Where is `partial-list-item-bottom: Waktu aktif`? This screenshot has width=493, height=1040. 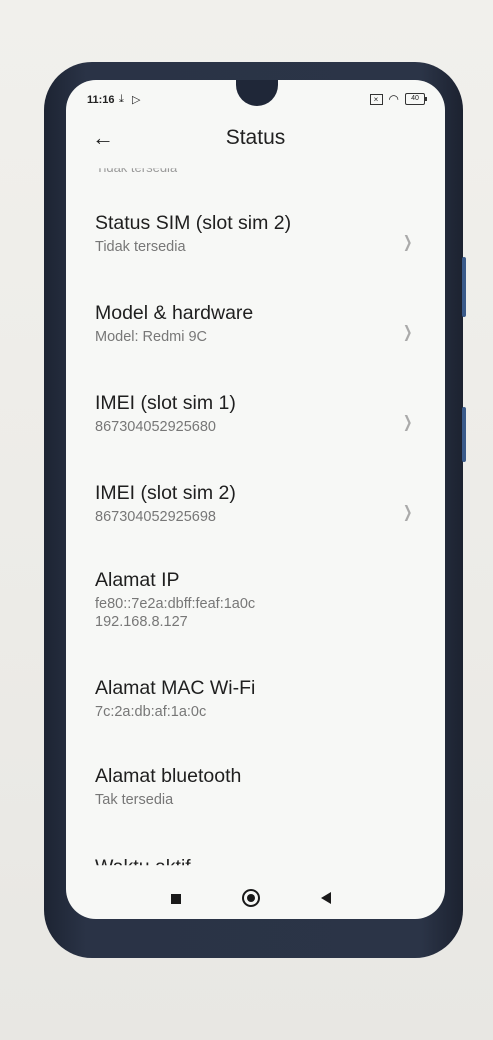
partial-list-item-bottom: Waktu aktif is located at coordinates (143, 867).